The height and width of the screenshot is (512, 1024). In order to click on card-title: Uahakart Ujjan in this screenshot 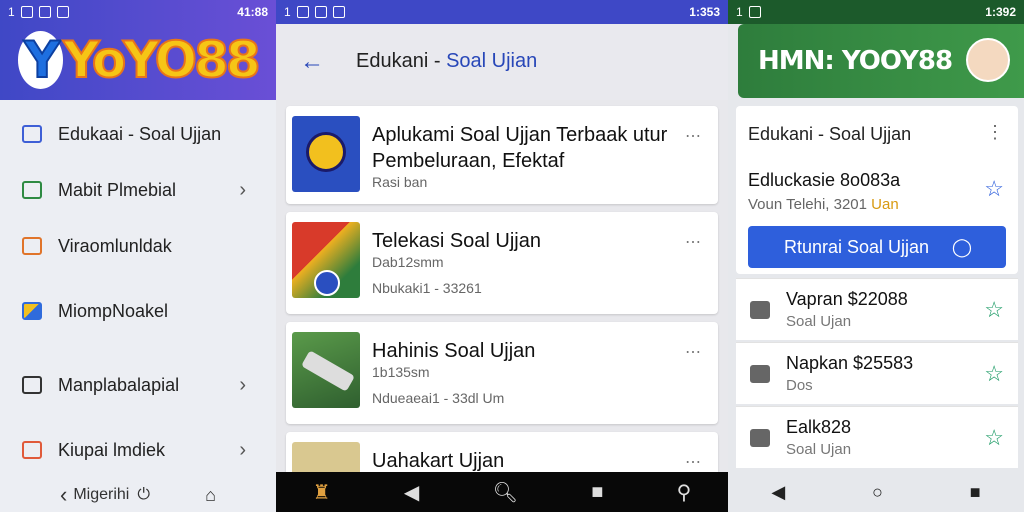, I will do `click(438, 461)`.